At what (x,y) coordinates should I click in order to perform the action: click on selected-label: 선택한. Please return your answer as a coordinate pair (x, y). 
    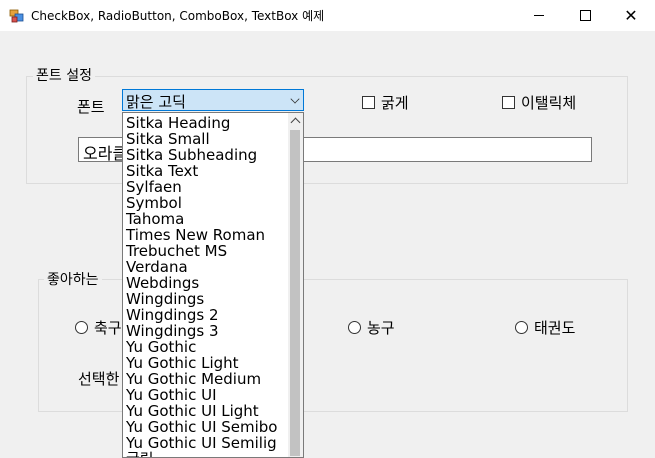
    Looking at the image, I should click on (99, 379).